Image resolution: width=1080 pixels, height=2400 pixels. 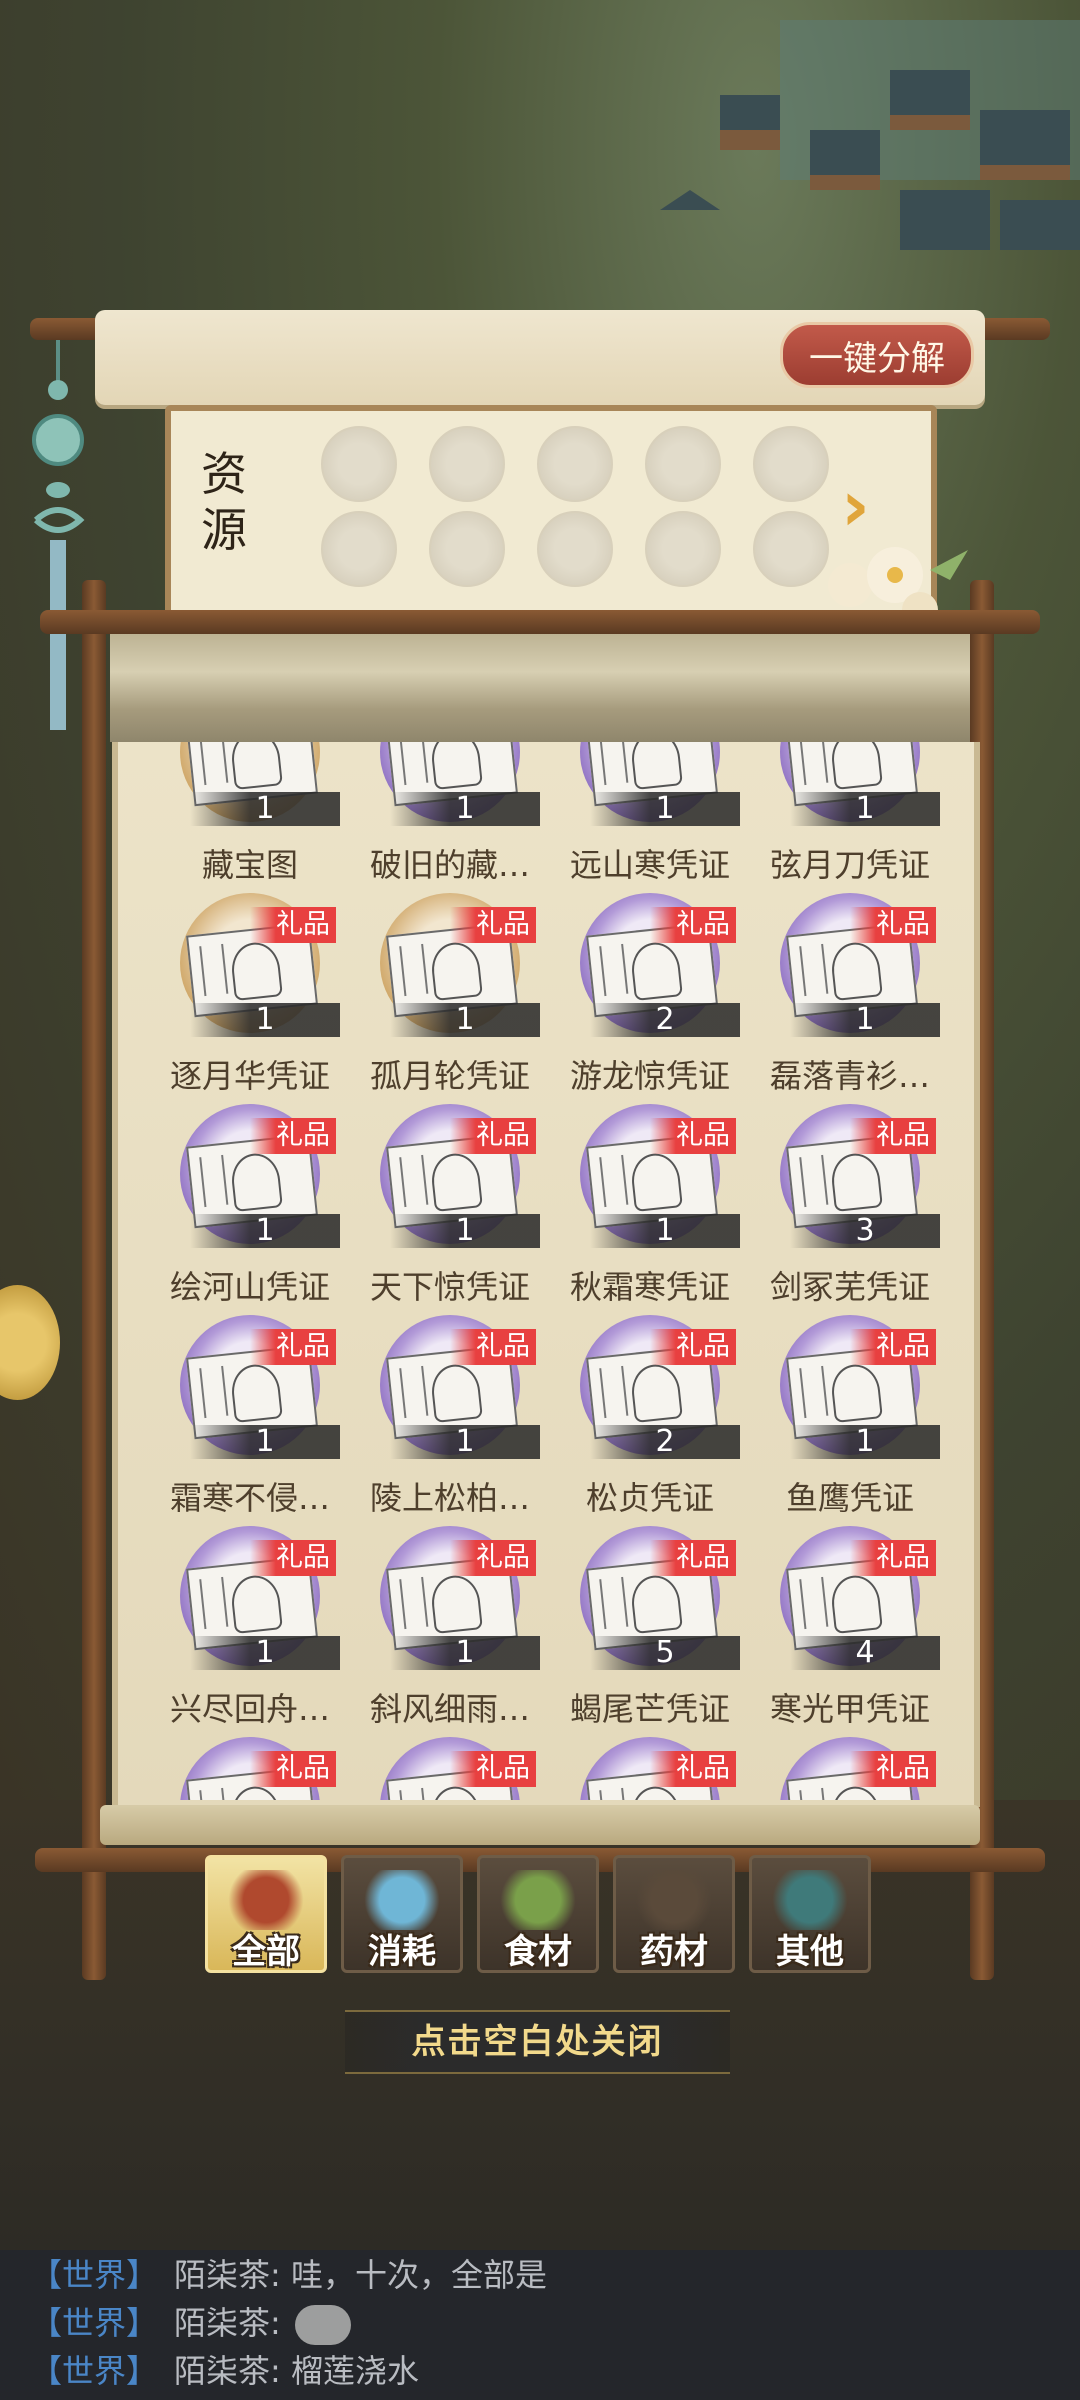 What do you see at coordinates (650, 1631) in the screenshot?
I see `inventory-item: 礼品 5 蝎尾芒凭证` at bounding box center [650, 1631].